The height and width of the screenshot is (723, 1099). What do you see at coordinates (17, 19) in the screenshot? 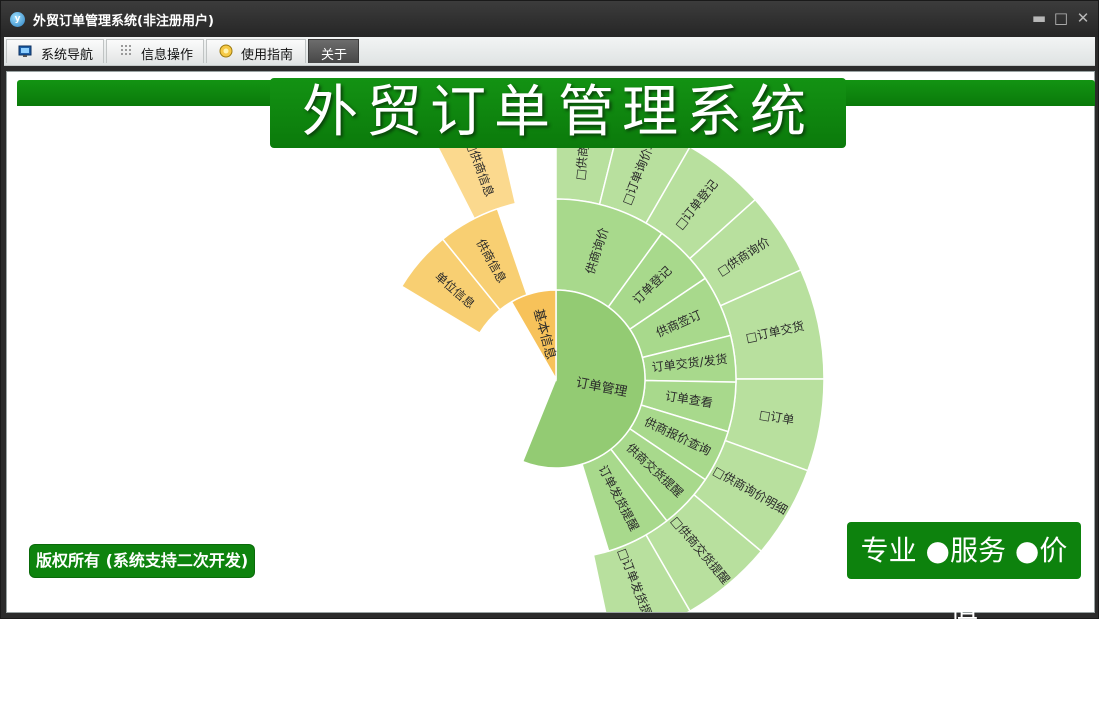
I see `app-logo-icon: y` at bounding box center [17, 19].